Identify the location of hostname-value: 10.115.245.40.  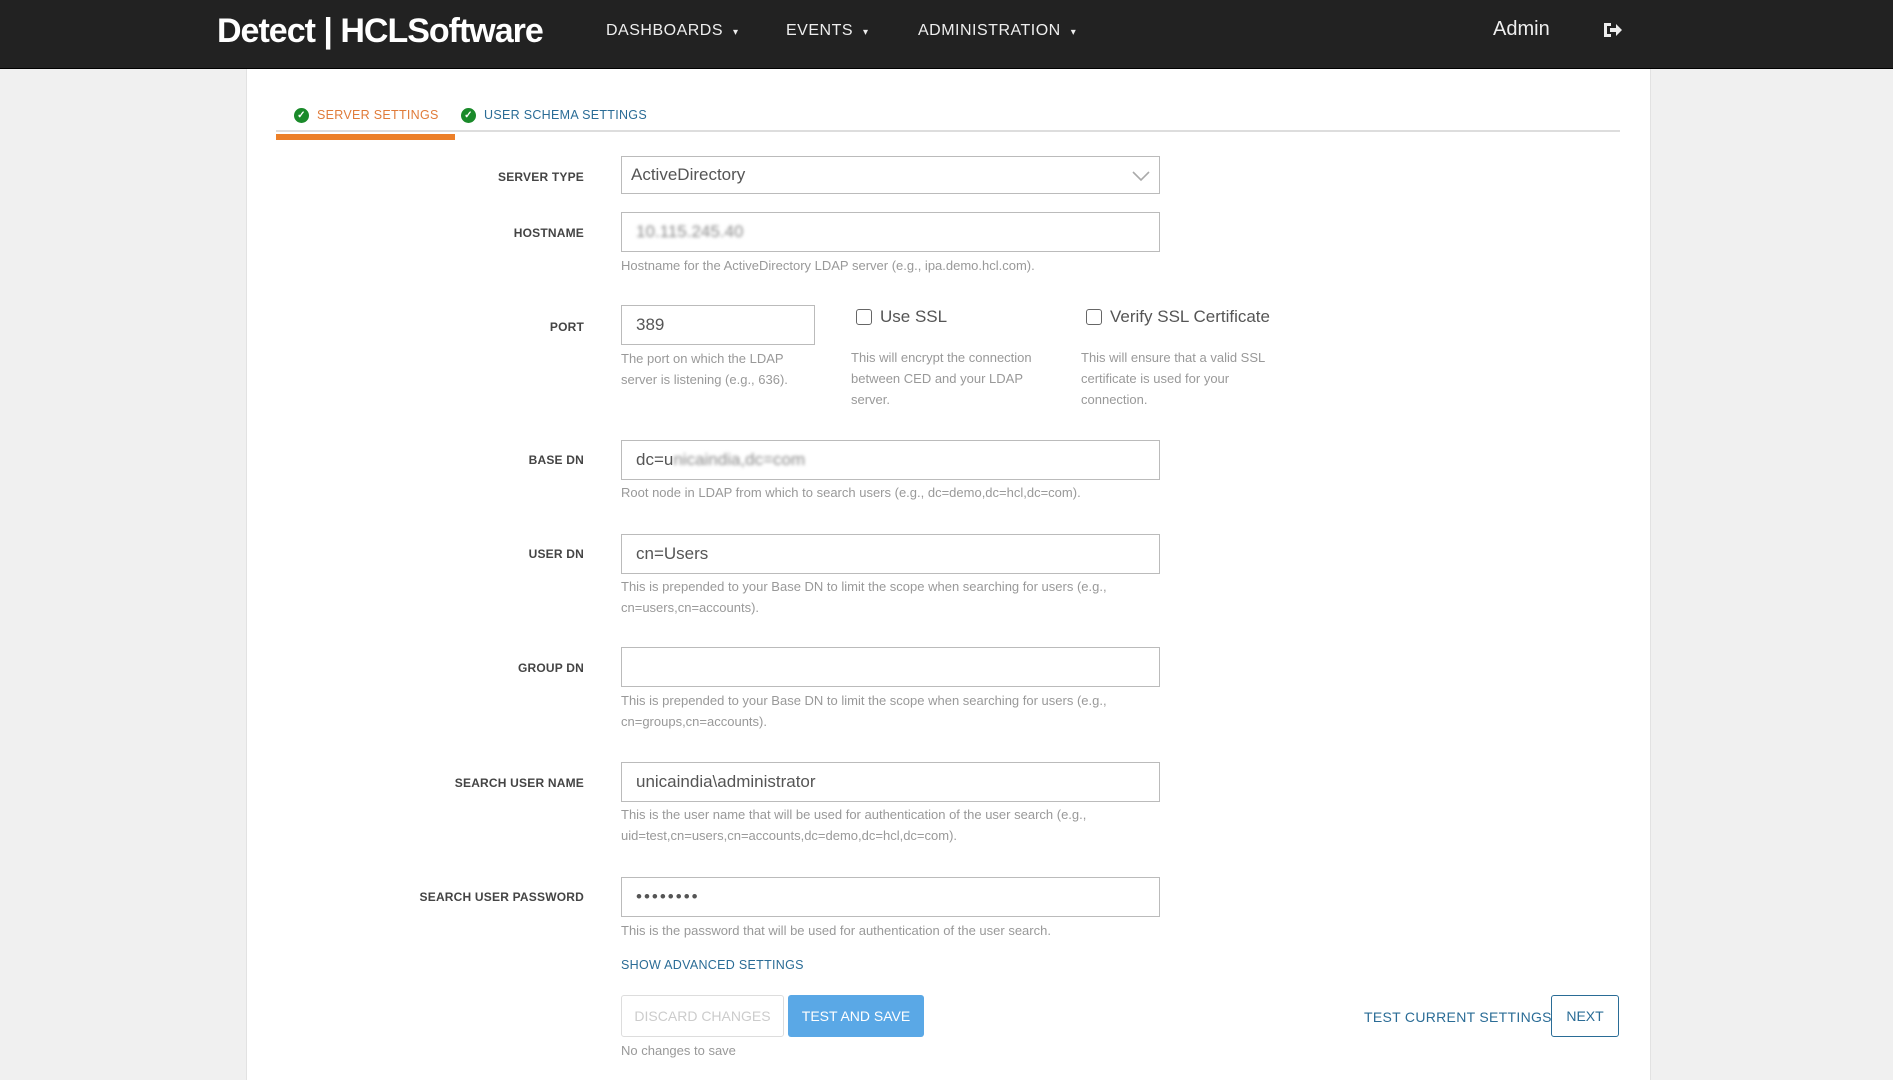
(690, 231).